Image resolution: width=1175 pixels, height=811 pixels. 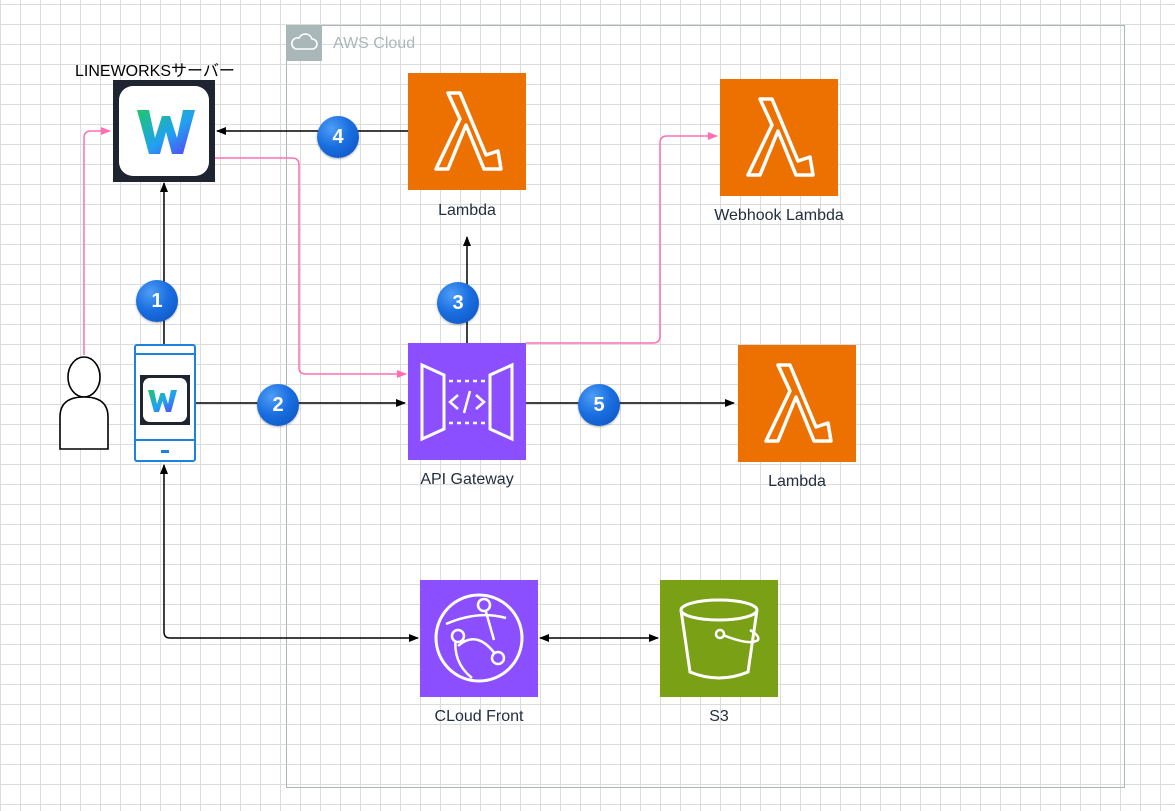 I want to click on lambda-top-label: Lambda, so click(x=467, y=210).